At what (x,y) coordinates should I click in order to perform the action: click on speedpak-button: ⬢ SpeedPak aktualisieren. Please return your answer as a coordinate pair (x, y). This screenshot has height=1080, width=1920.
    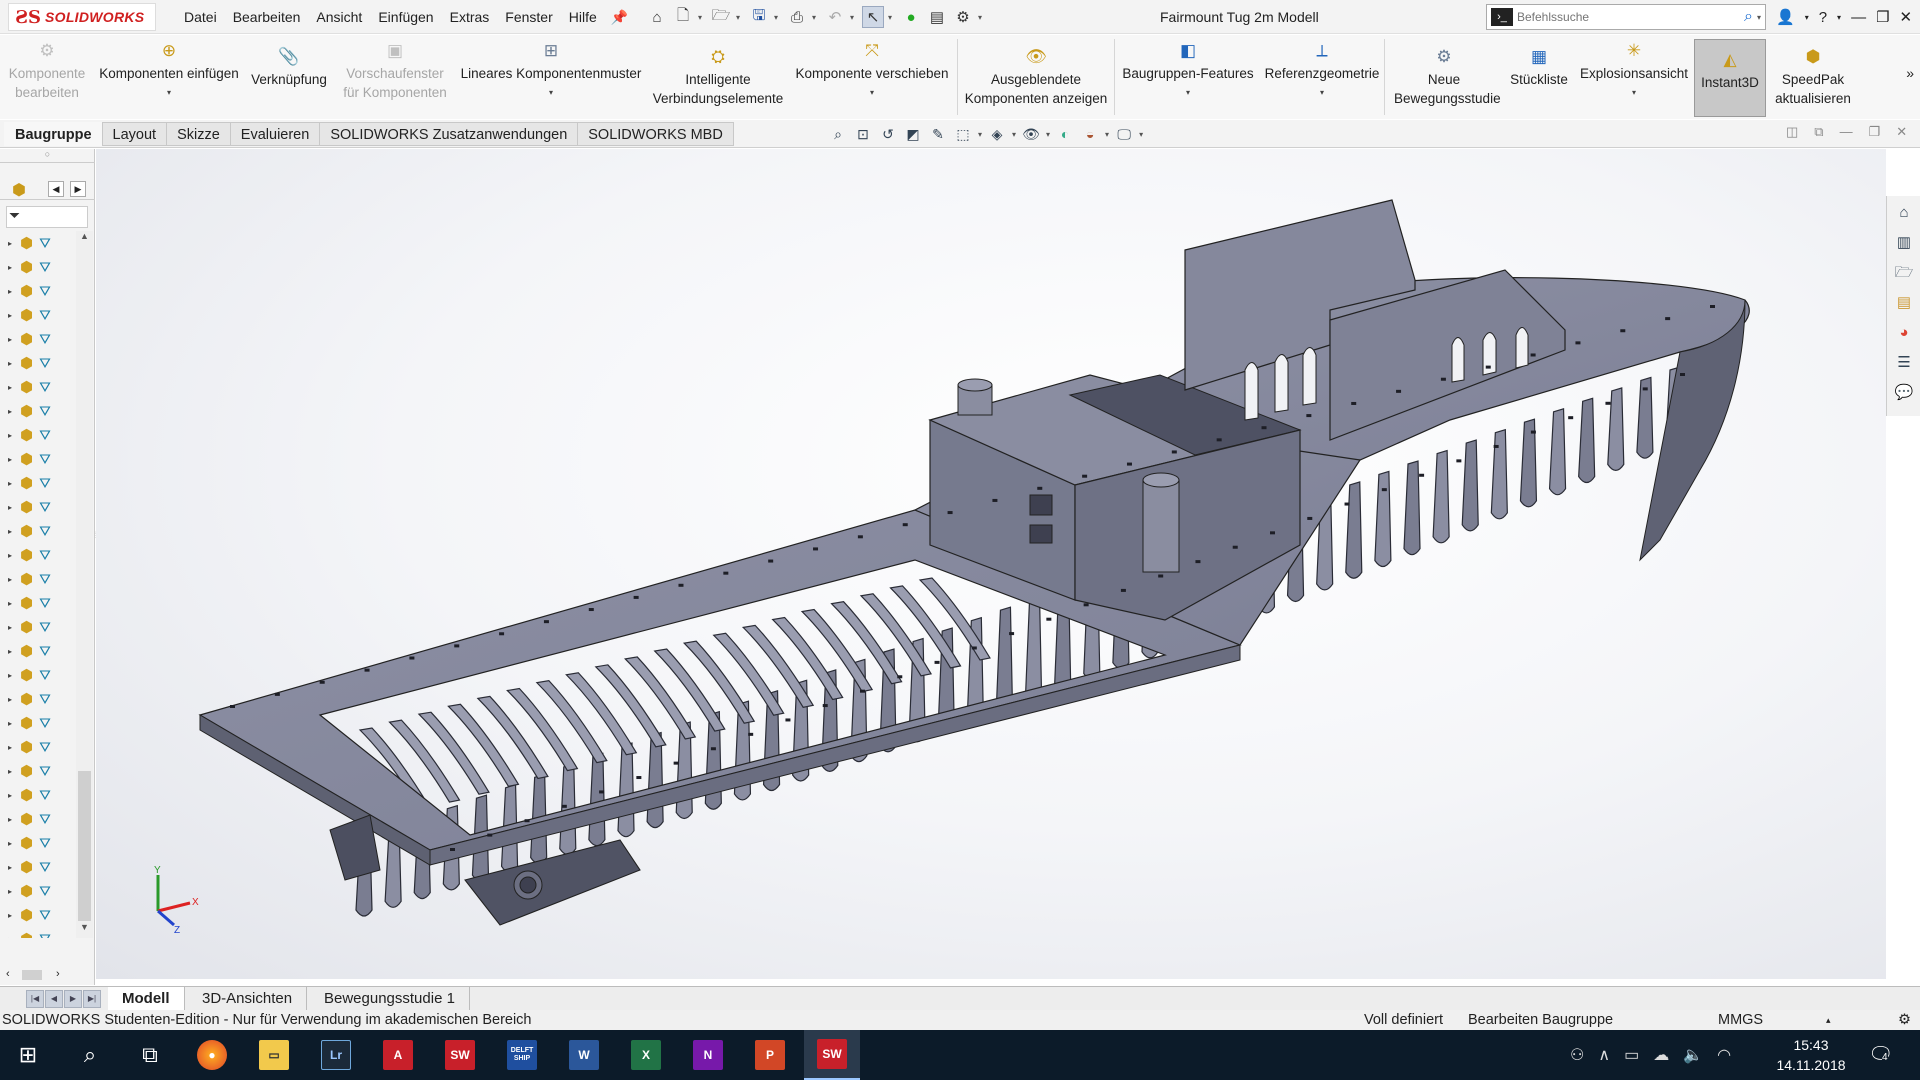
    Looking at the image, I should click on (1813, 77).